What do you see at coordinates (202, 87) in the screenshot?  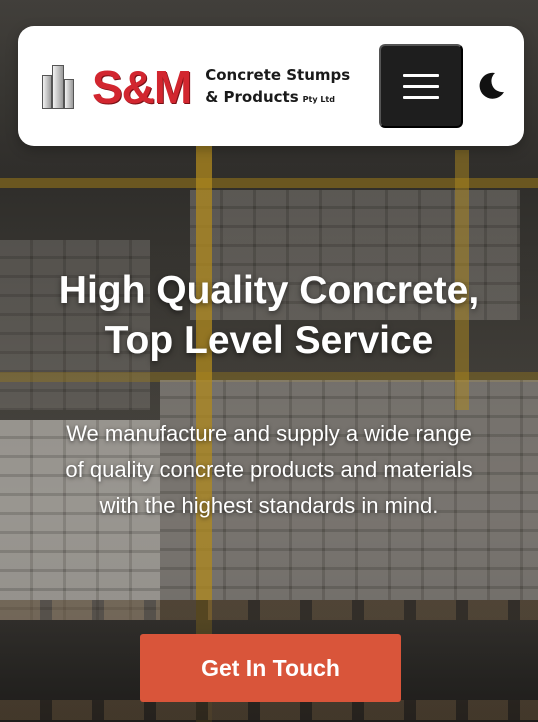 I see `site-logo: S&M Concrete Stumps & Products Pty Ltd` at bounding box center [202, 87].